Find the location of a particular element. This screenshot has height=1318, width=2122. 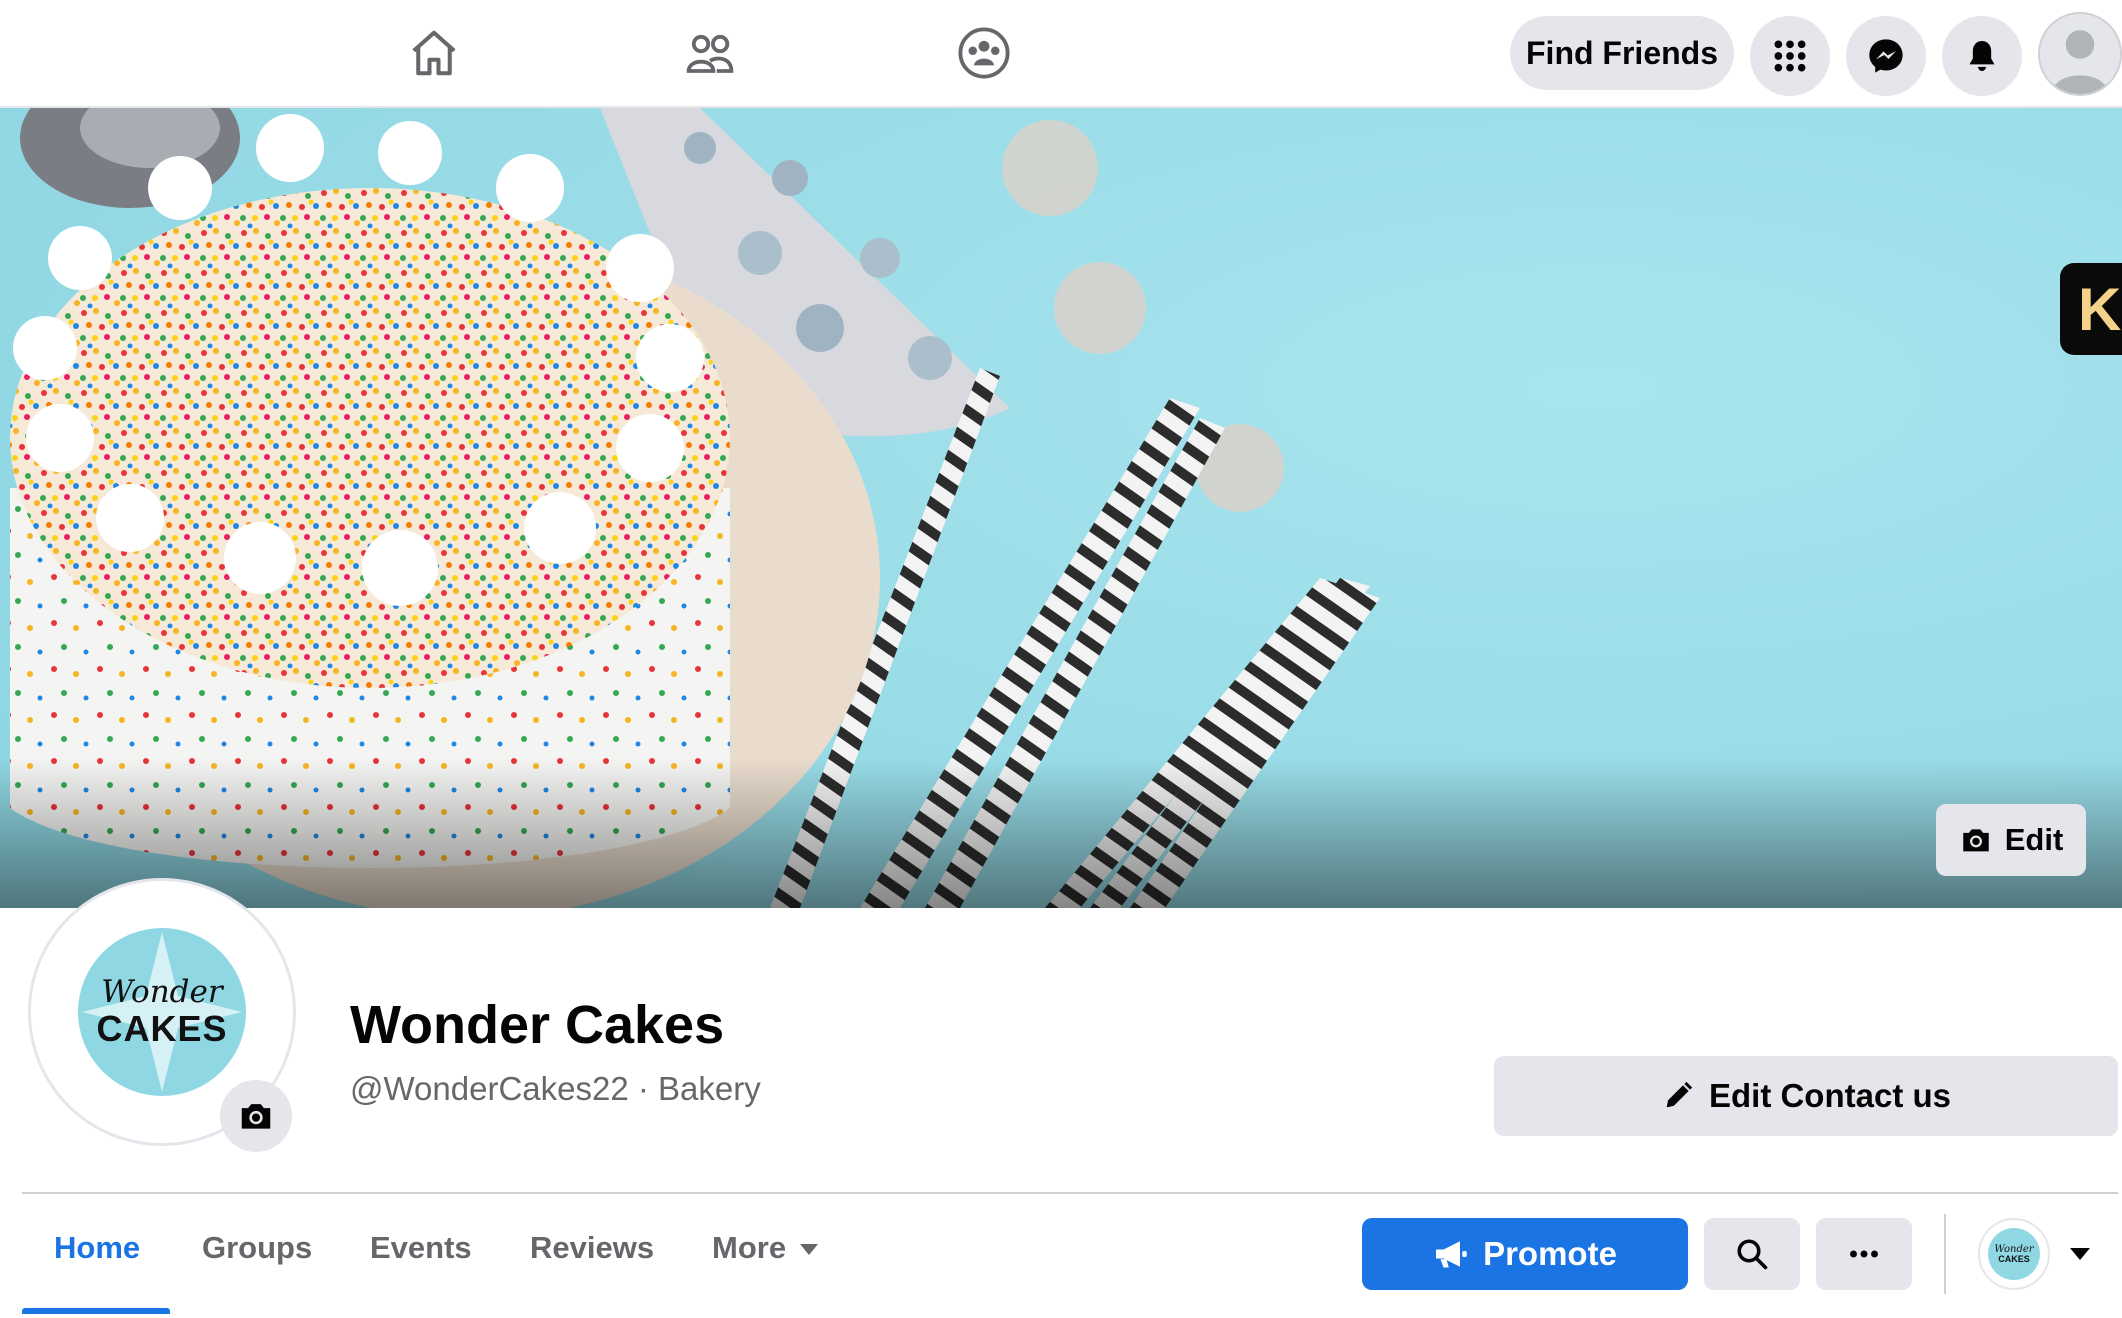

toolbar-separator is located at coordinates (1945, 1254).